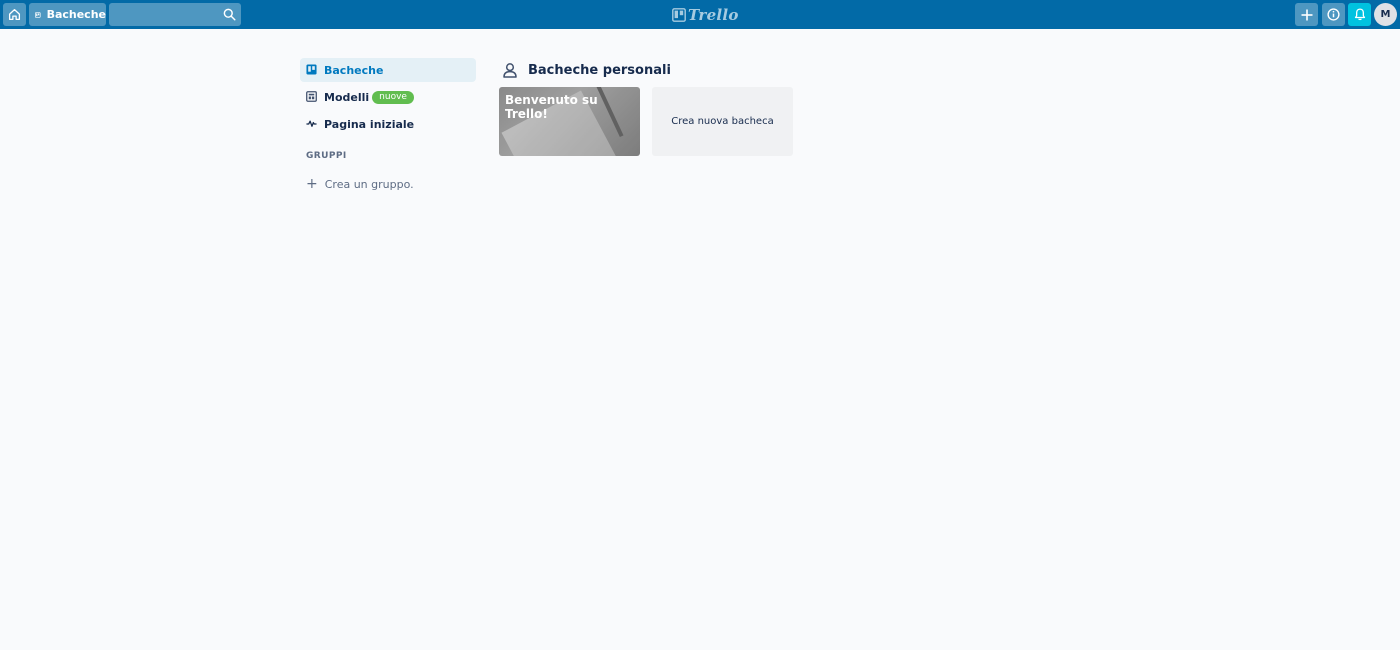  I want to click on boards-button: Bacheche, so click(67, 14).